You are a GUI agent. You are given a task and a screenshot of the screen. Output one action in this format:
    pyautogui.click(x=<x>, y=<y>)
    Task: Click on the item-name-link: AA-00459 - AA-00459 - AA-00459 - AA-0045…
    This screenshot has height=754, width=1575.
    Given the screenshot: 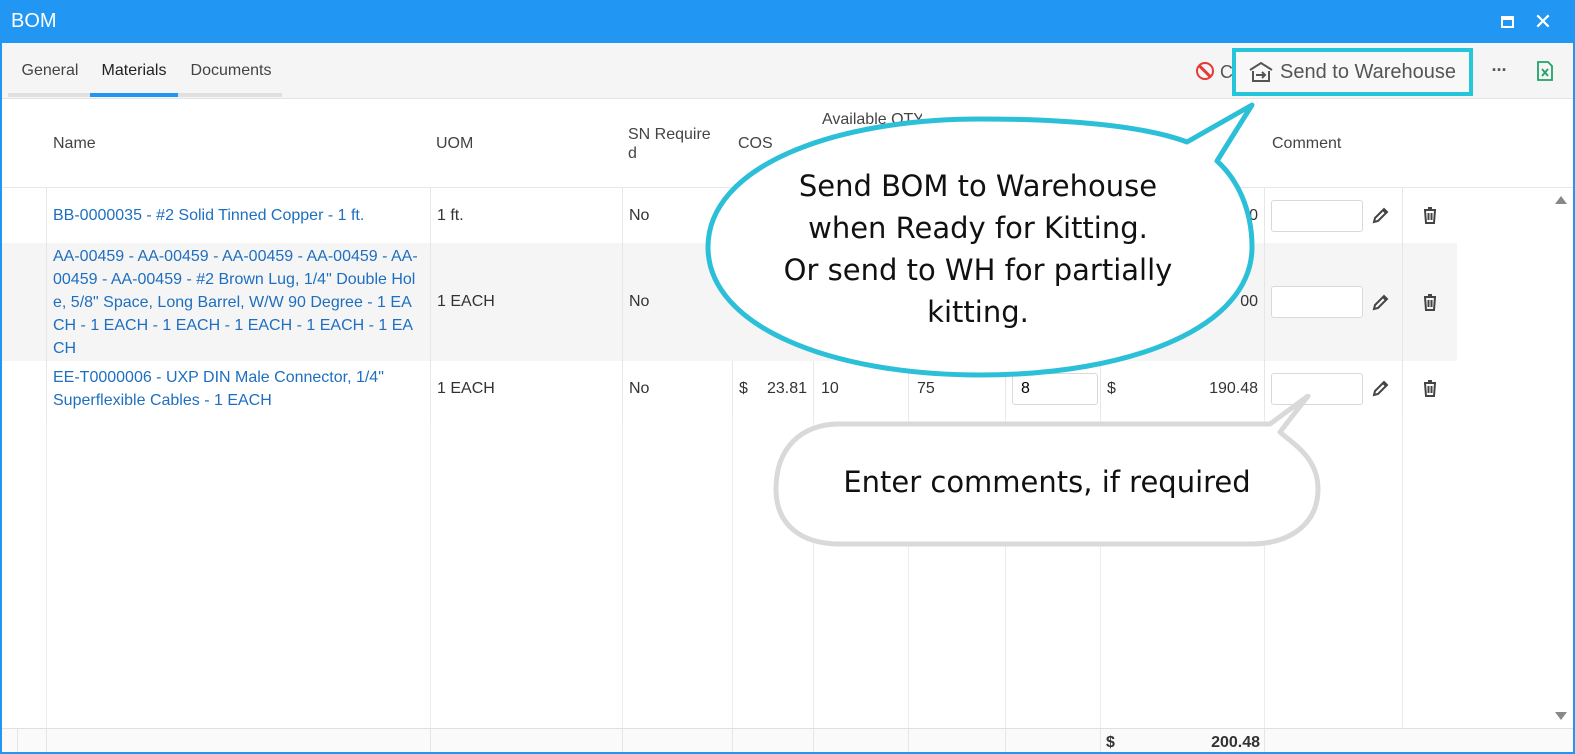 What is the action you would take?
    pyautogui.click(x=237, y=302)
    